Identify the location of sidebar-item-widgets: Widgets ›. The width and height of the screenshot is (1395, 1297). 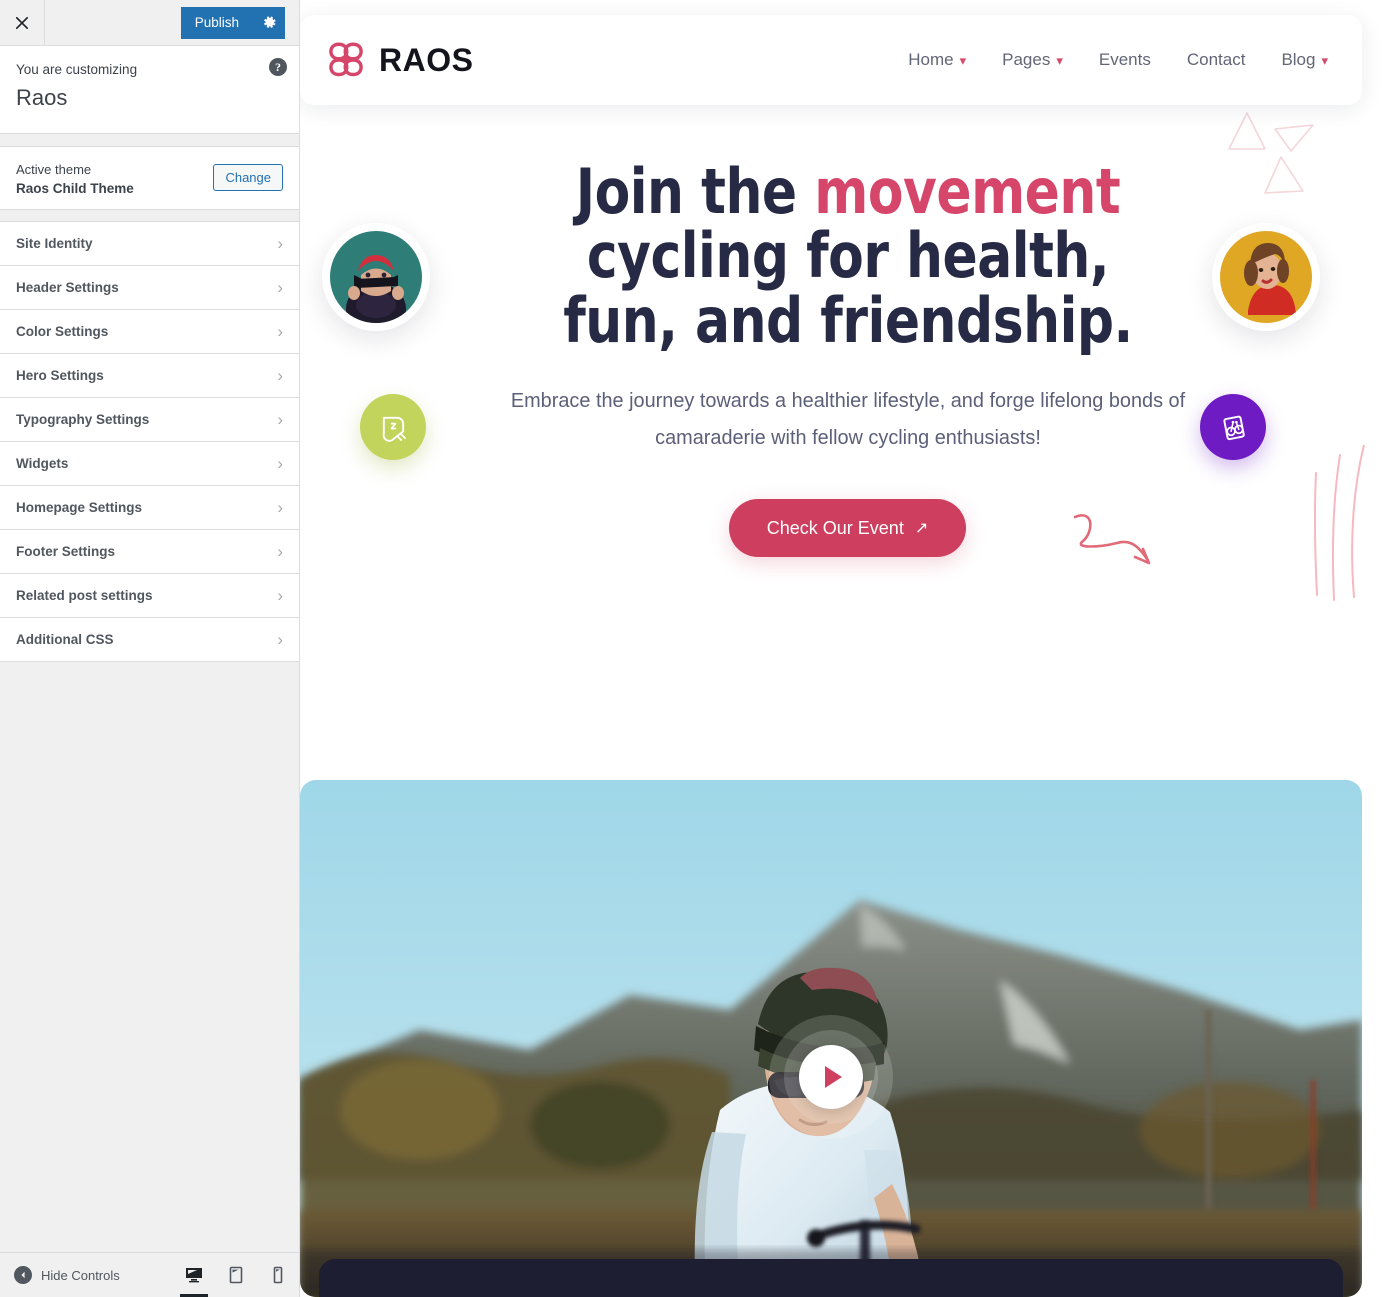
(149, 463).